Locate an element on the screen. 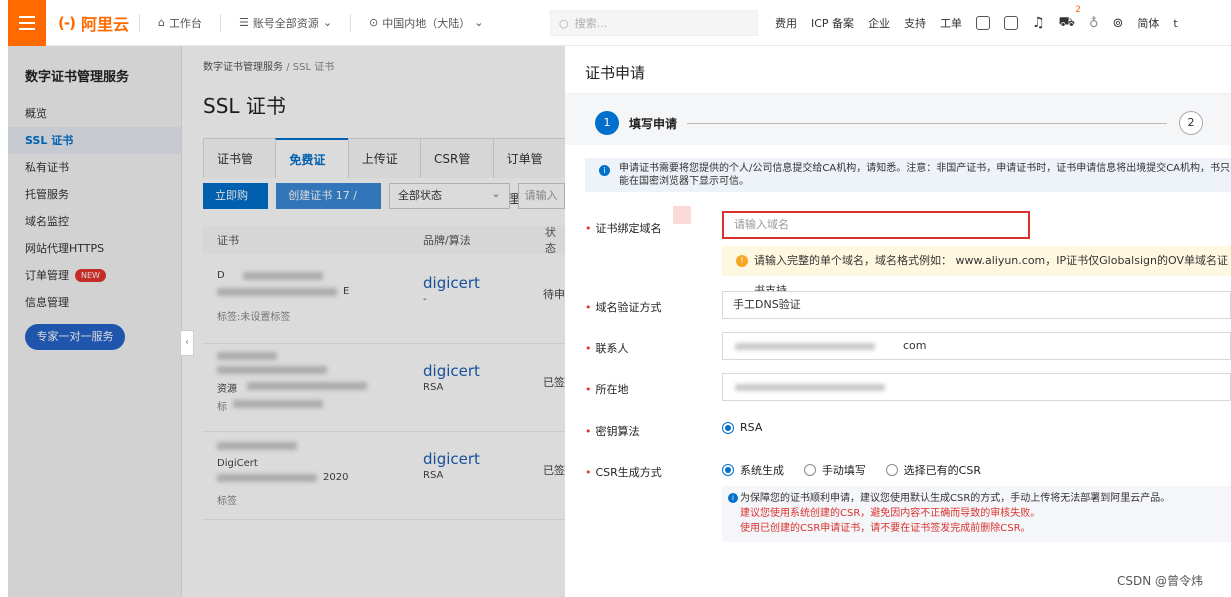  sidebar-item-orders: 订单管理 NEW is located at coordinates (94, 275).